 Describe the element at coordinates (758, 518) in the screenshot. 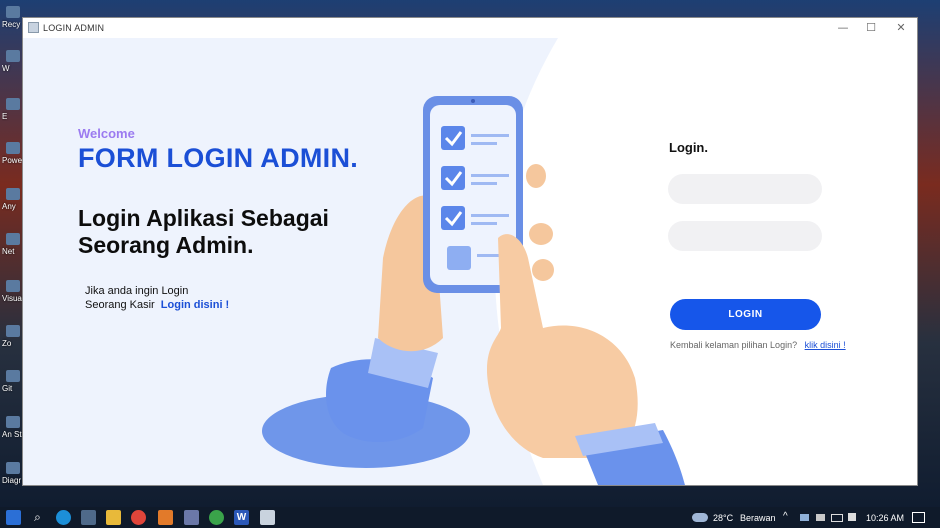

I see `weather-text: Berawan` at that location.